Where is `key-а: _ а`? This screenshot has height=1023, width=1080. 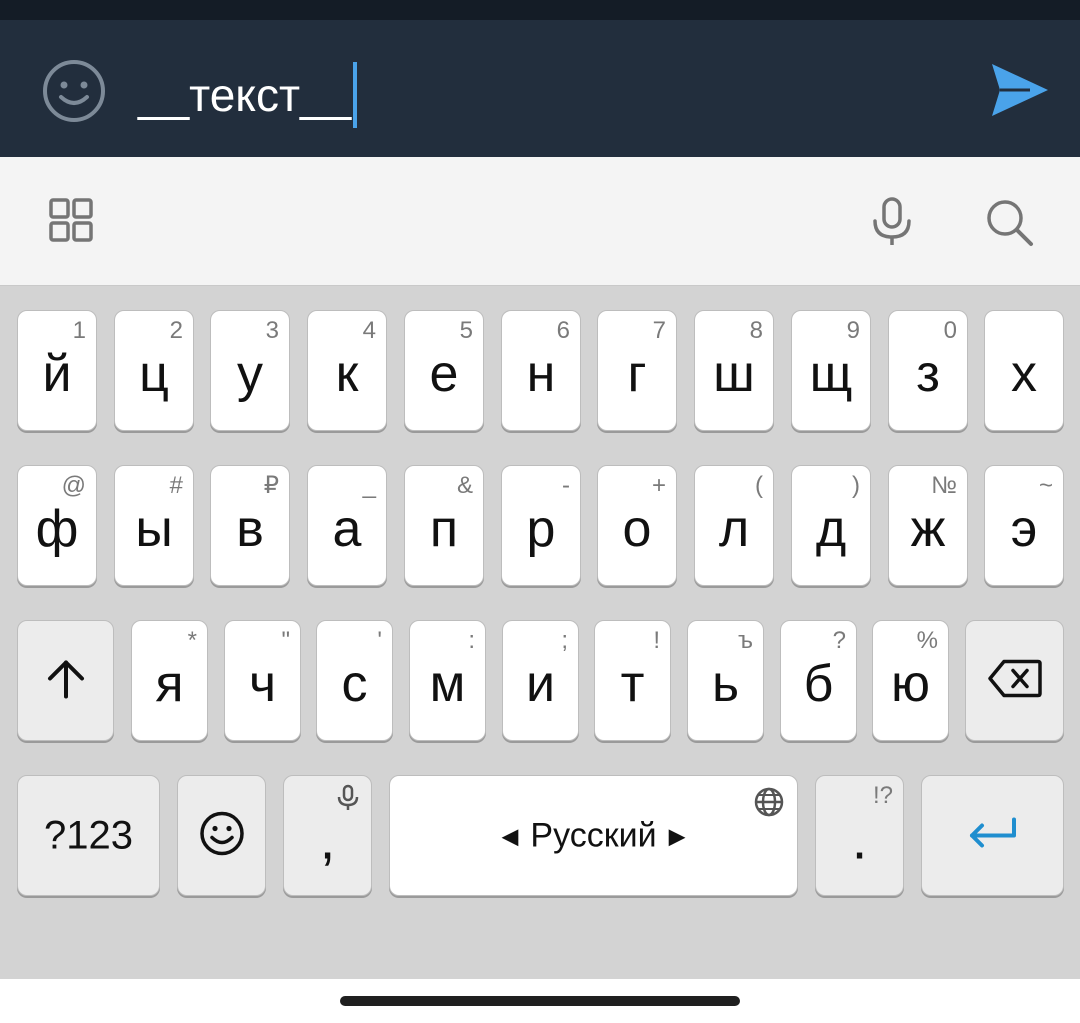
key-а: _ а is located at coordinates (347, 525).